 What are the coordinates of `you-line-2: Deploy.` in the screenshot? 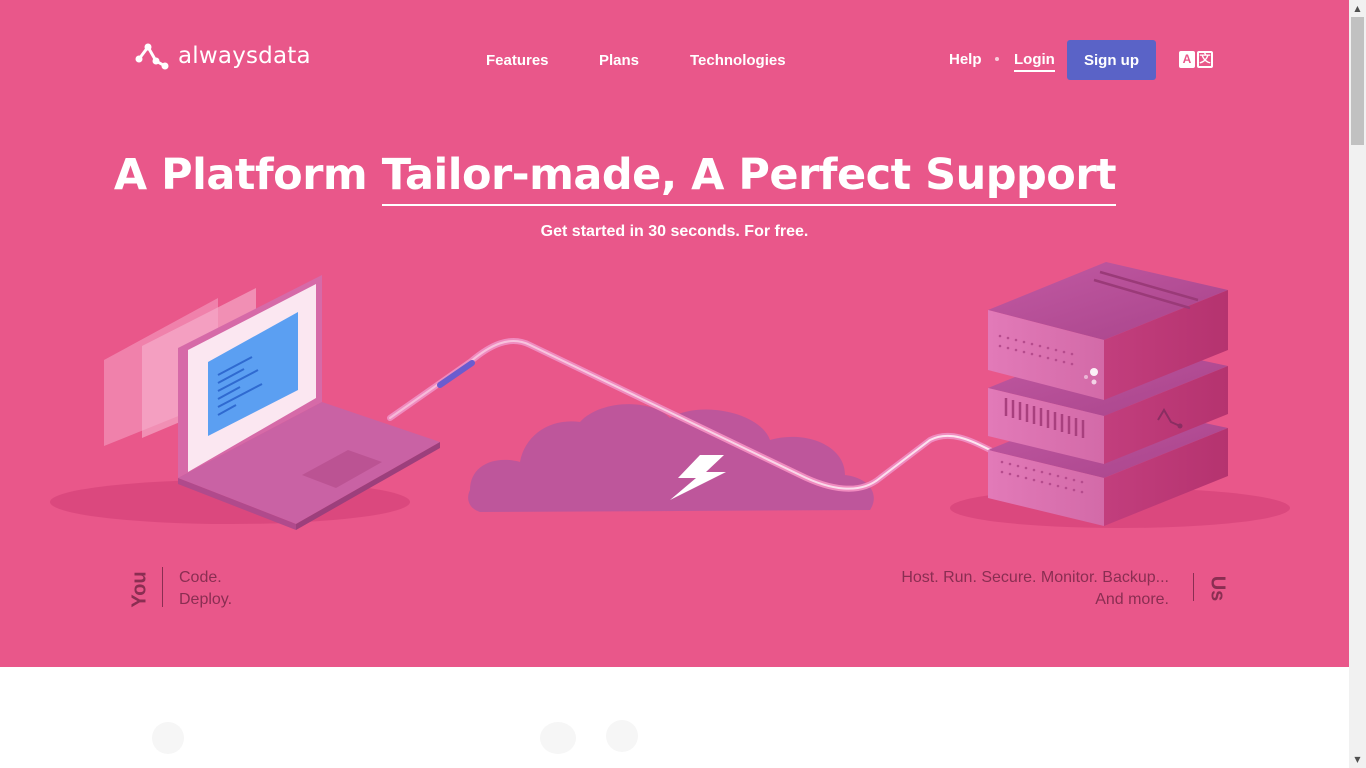 It's located at (206, 599).